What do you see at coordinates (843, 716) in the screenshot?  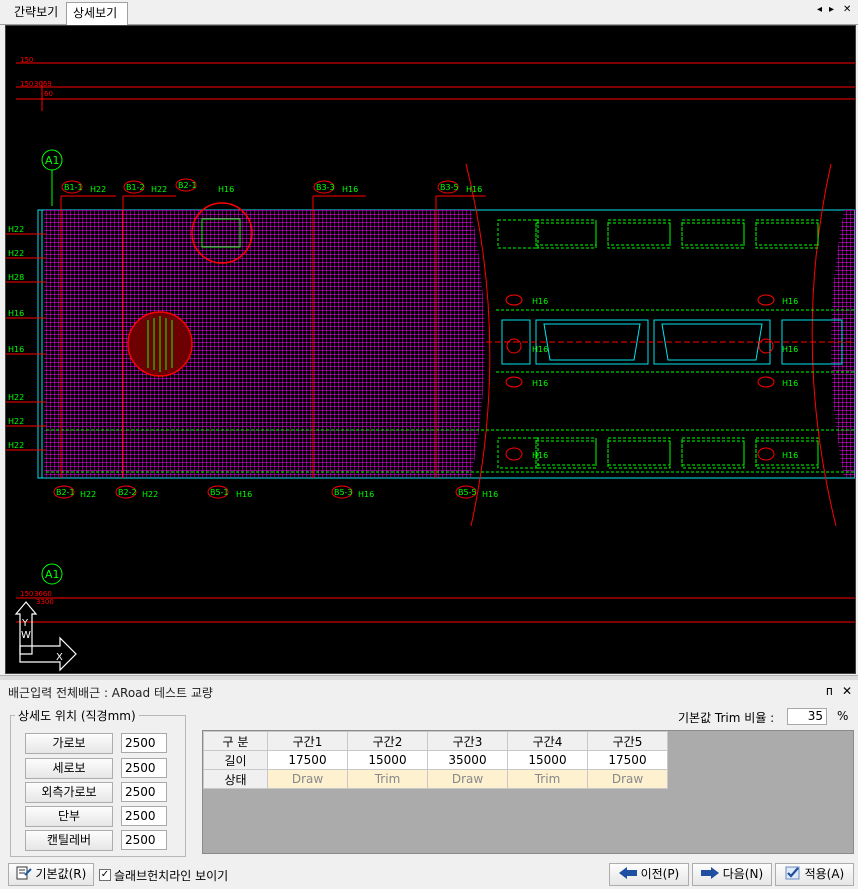 I see `trim-ratio-unit: %` at bounding box center [843, 716].